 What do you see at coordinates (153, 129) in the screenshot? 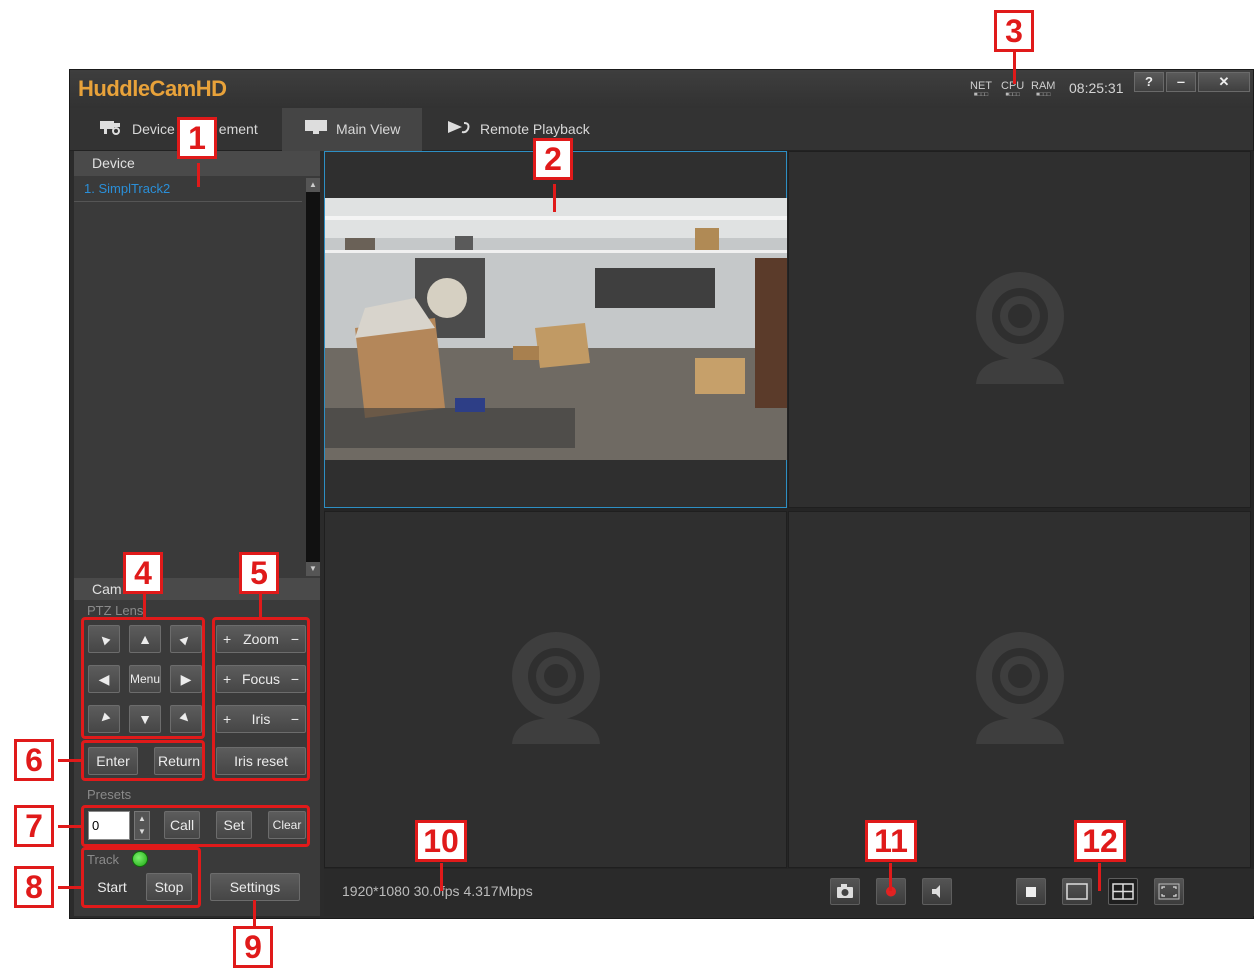
I see `tab-device-label: Device` at bounding box center [153, 129].